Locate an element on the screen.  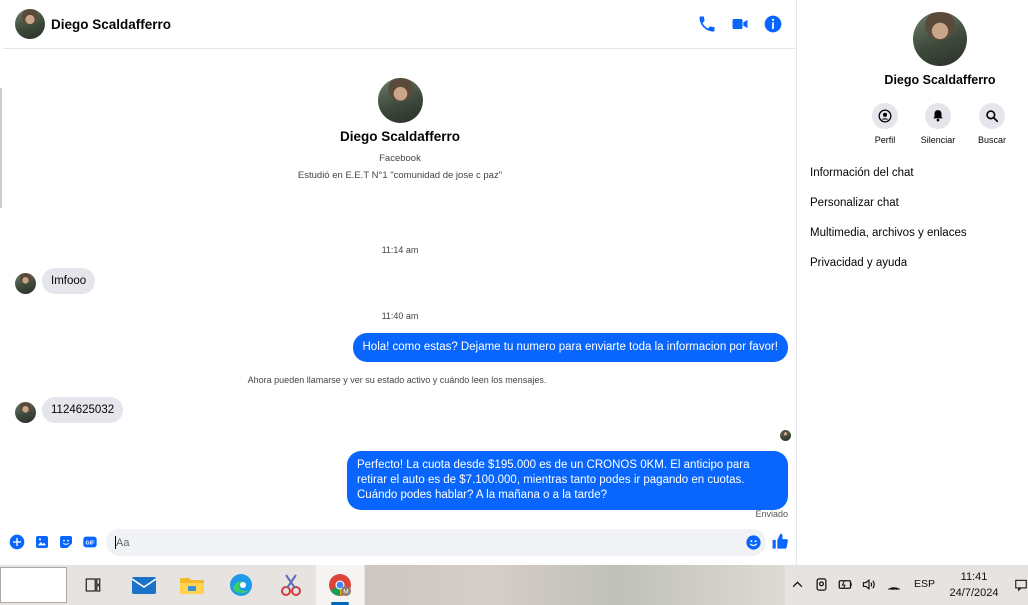
search-button-label: Buscar is located at coordinates (991, 140).